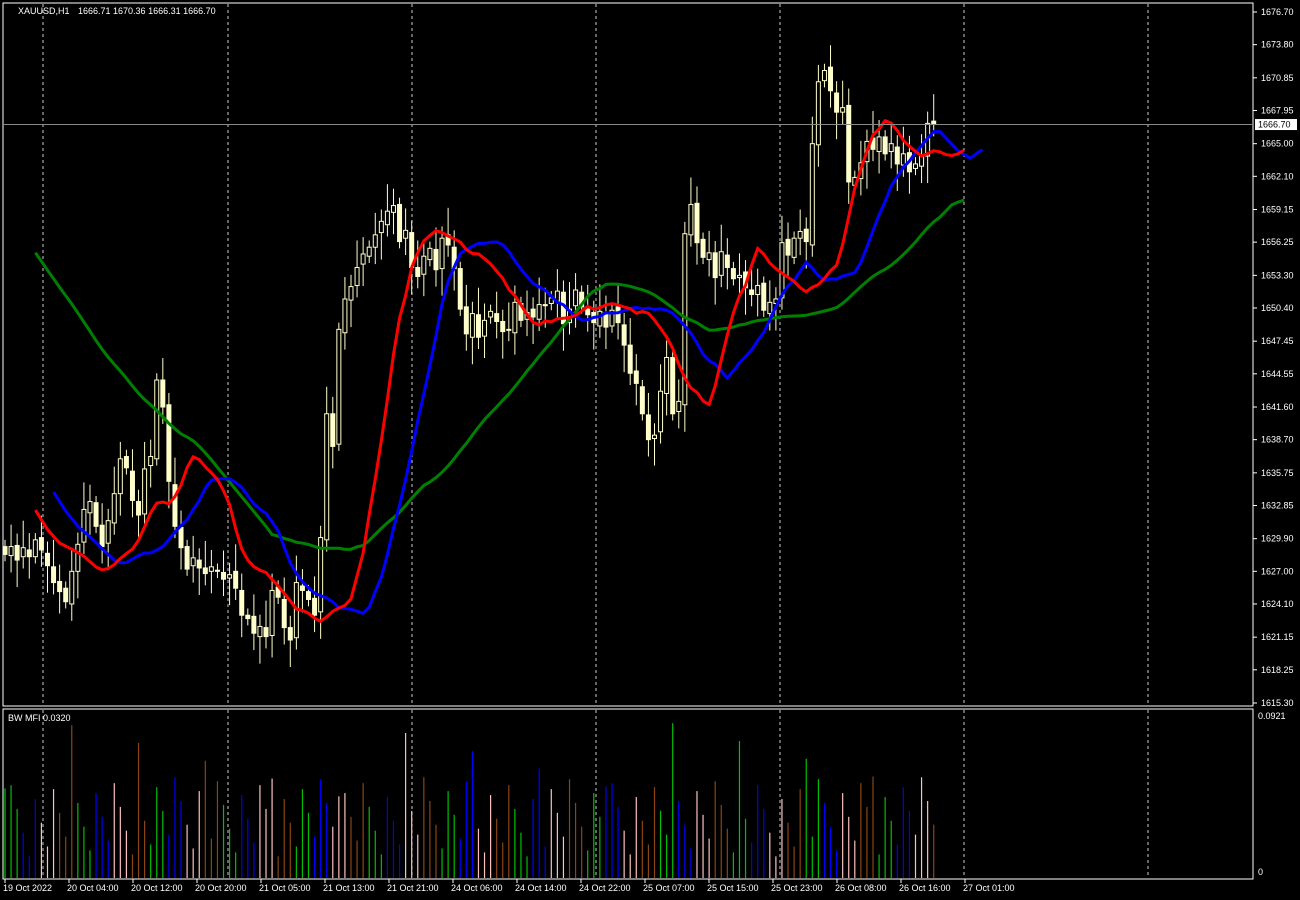 This screenshot has width=1300, height=900. Describe the element at coordinates (1277, 473) in the screenshot. I see `price-axis-label: 1635.75` at that location.